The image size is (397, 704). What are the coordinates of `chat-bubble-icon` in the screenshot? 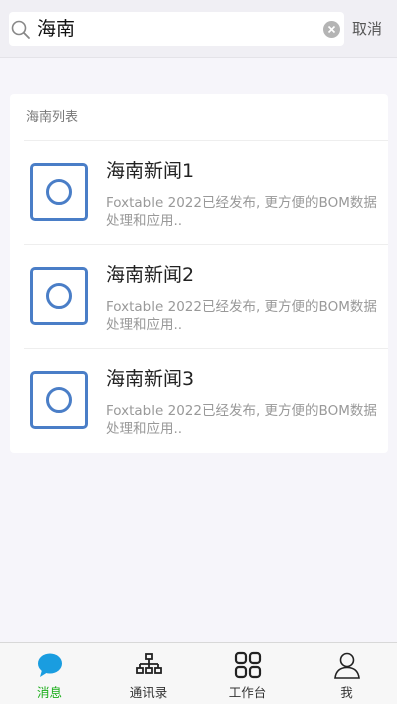 It's located at (50, 665).